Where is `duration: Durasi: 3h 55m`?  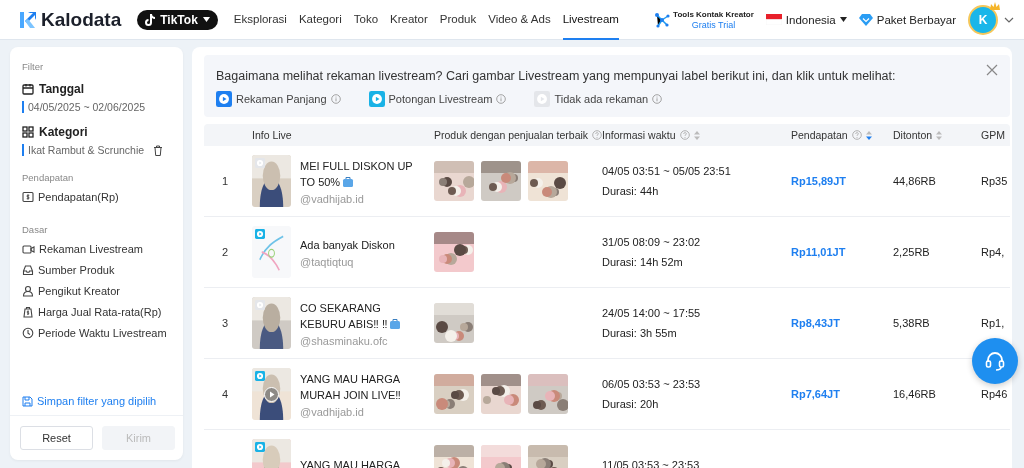
duration: Durasi: 3h 55m is located at coordinates (640, 333).